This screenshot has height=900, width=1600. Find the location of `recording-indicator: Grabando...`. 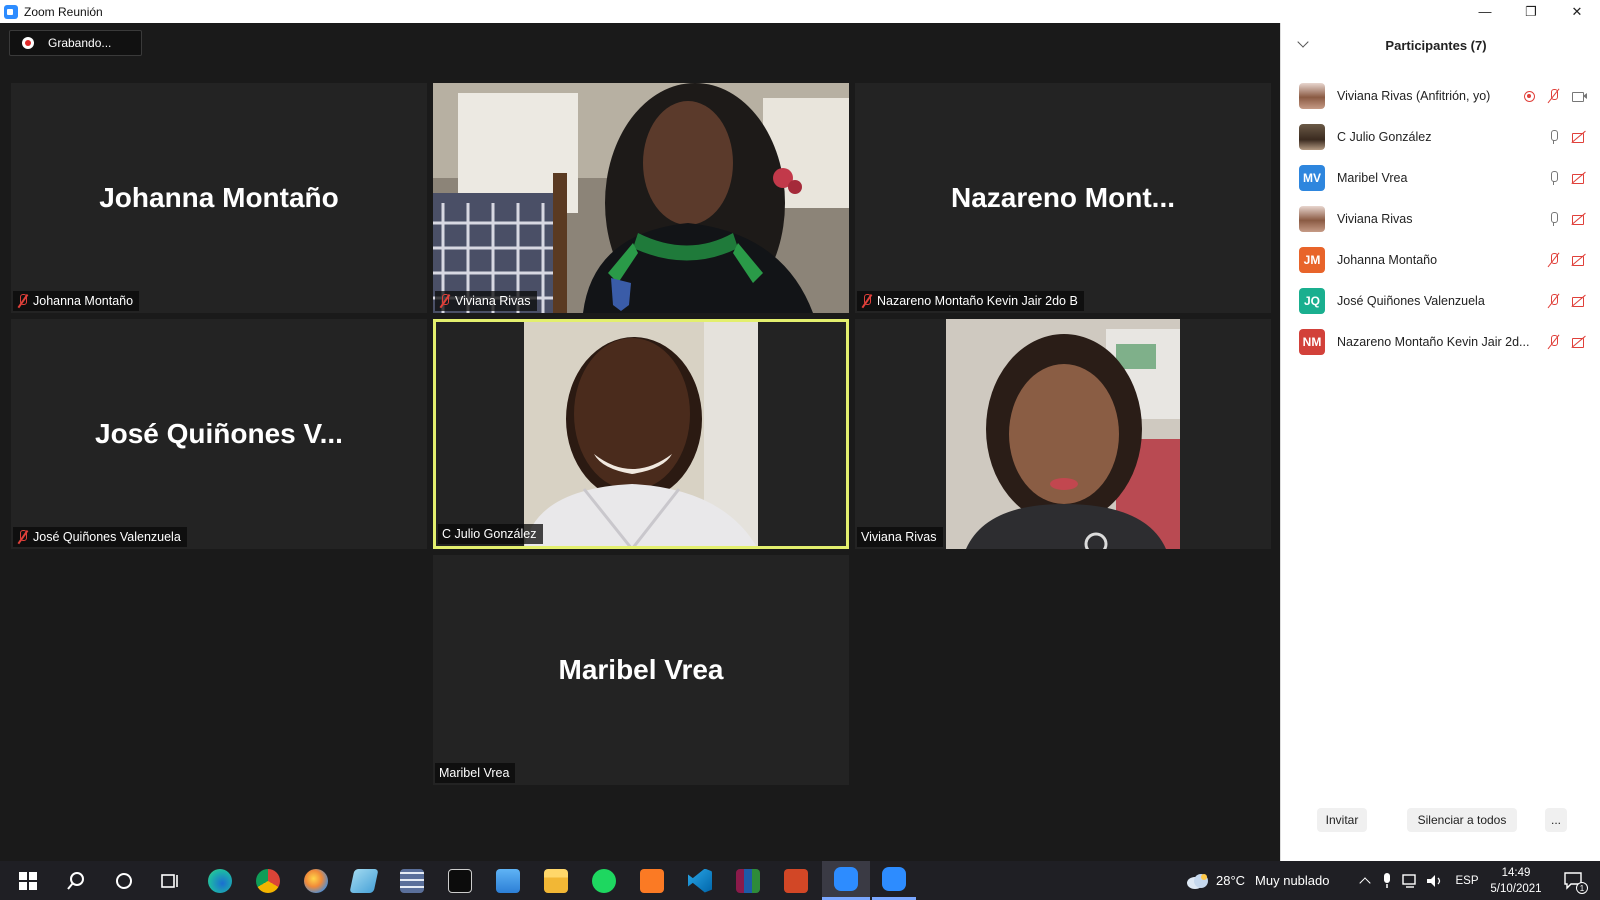

recording-indicator: Grabando... is located at coordinates (75, 43).